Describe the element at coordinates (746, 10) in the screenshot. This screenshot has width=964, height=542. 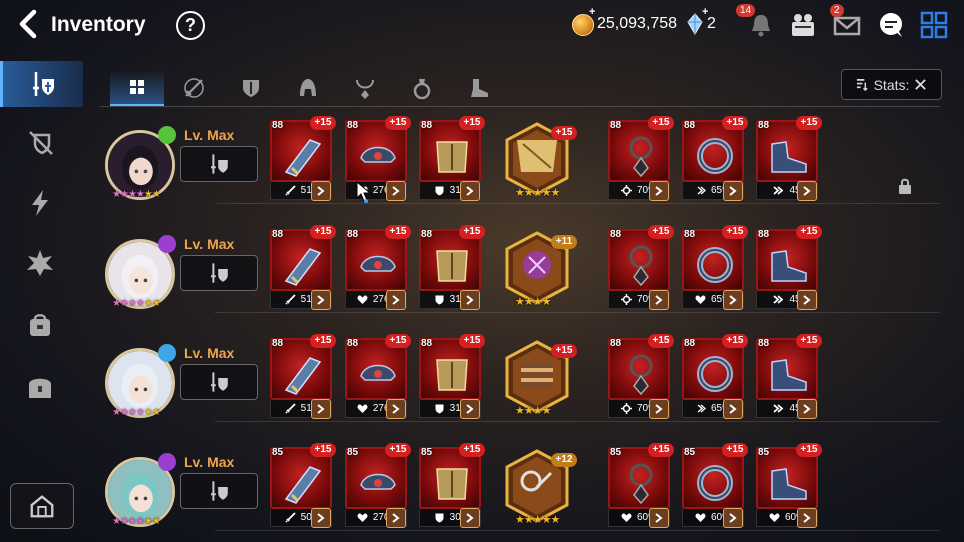
I see `notification-badge: 14` at that location.